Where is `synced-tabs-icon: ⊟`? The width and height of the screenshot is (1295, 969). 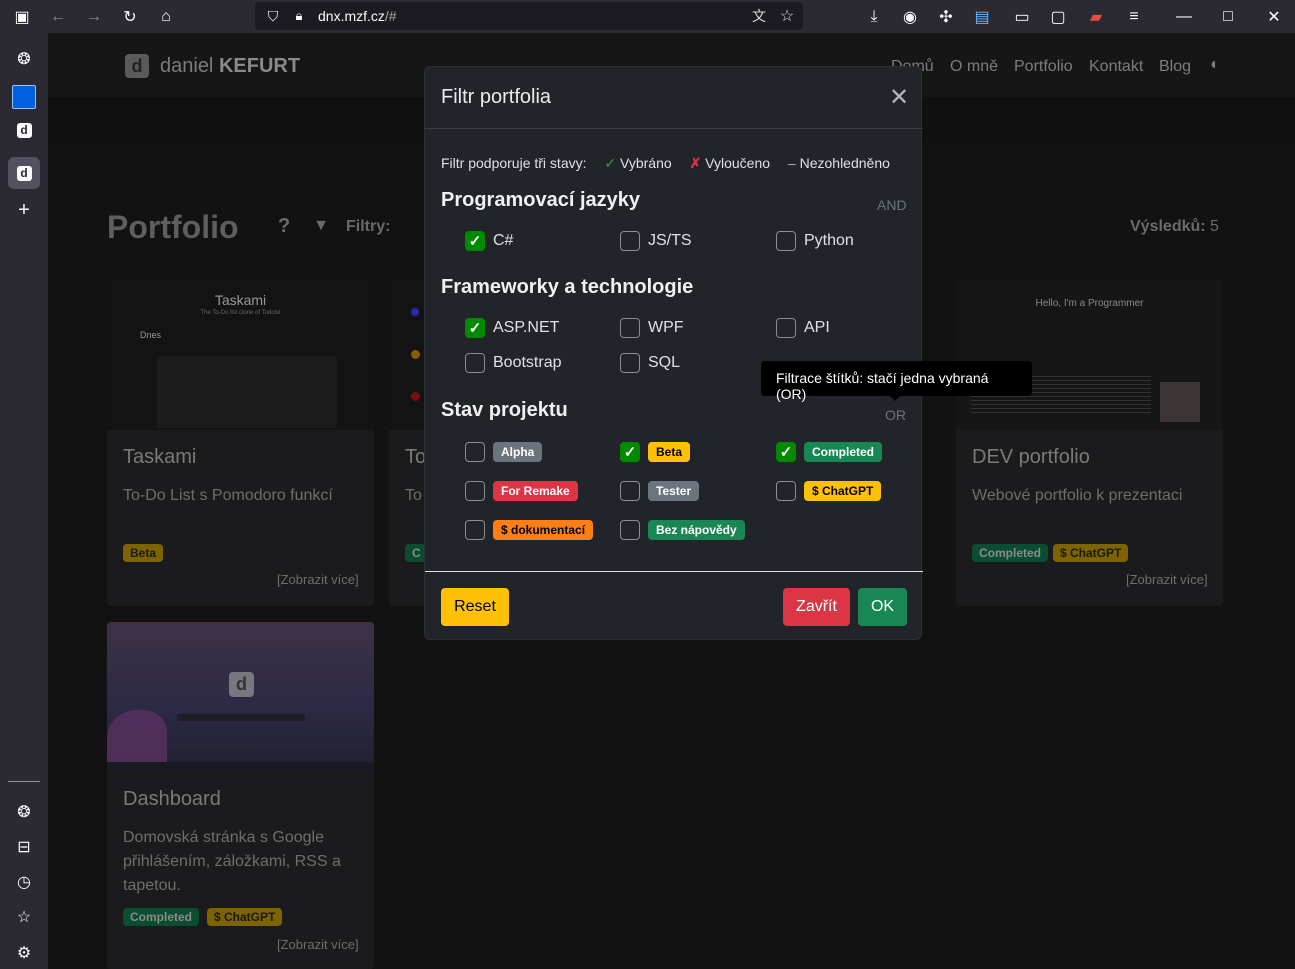 synced-tabs-icon: ⊟ is located at coordinates (24, 847).